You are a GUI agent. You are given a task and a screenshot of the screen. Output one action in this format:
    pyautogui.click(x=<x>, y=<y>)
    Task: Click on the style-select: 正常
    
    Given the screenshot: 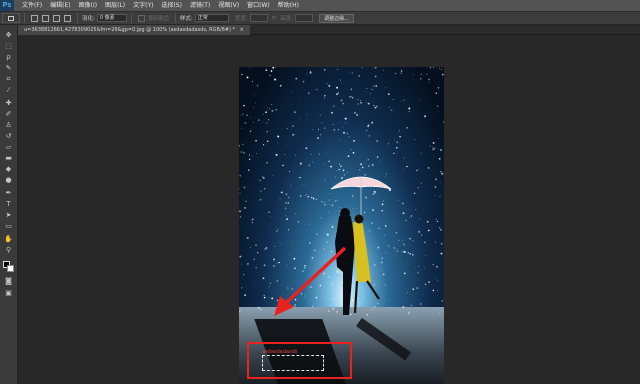 What is the action you would take?
    pyautogui.click(x=211, y=18)
    